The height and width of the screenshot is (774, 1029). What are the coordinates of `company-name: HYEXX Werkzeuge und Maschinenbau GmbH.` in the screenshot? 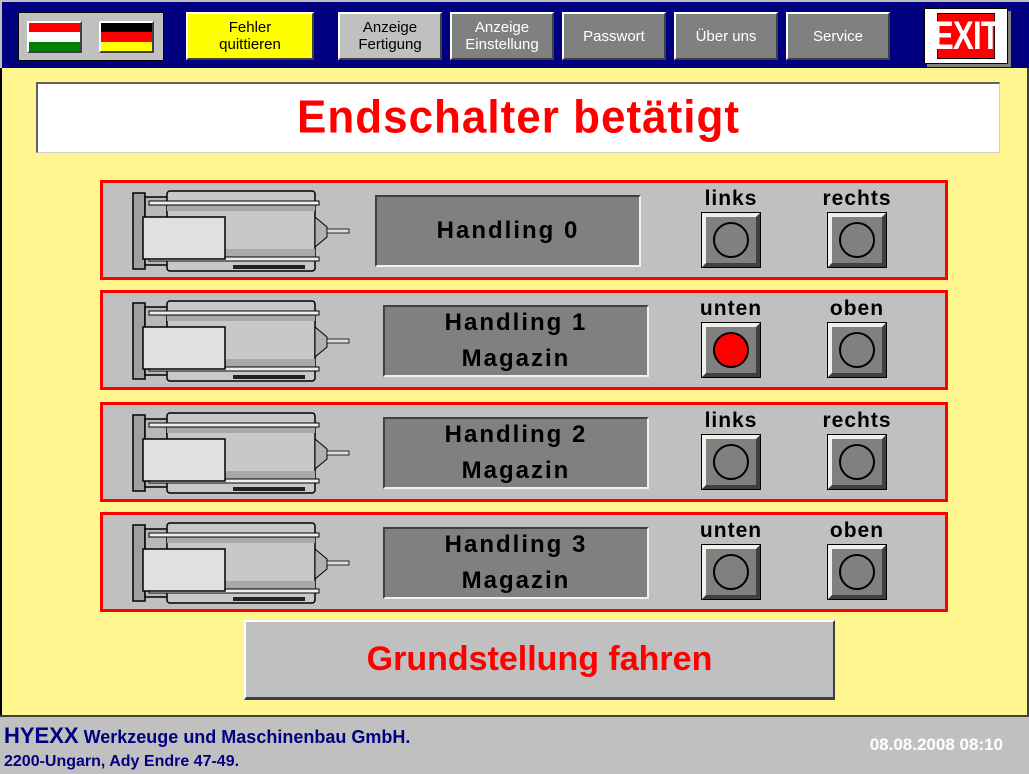 It's located at (207, 736).